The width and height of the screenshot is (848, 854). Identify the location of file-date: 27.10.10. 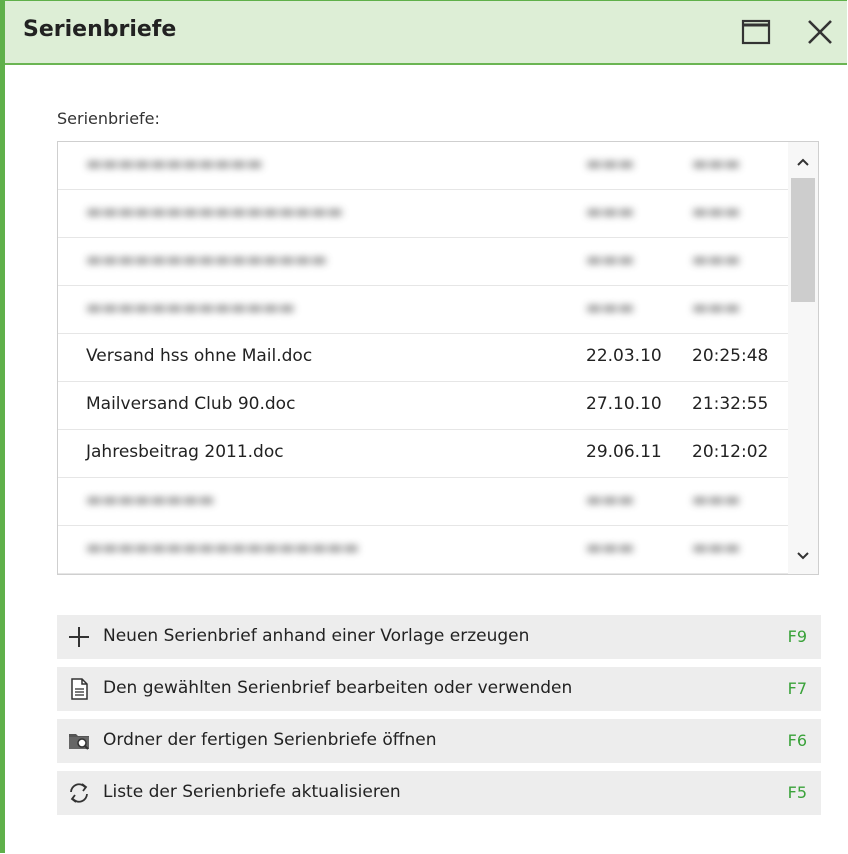
(624, 404).